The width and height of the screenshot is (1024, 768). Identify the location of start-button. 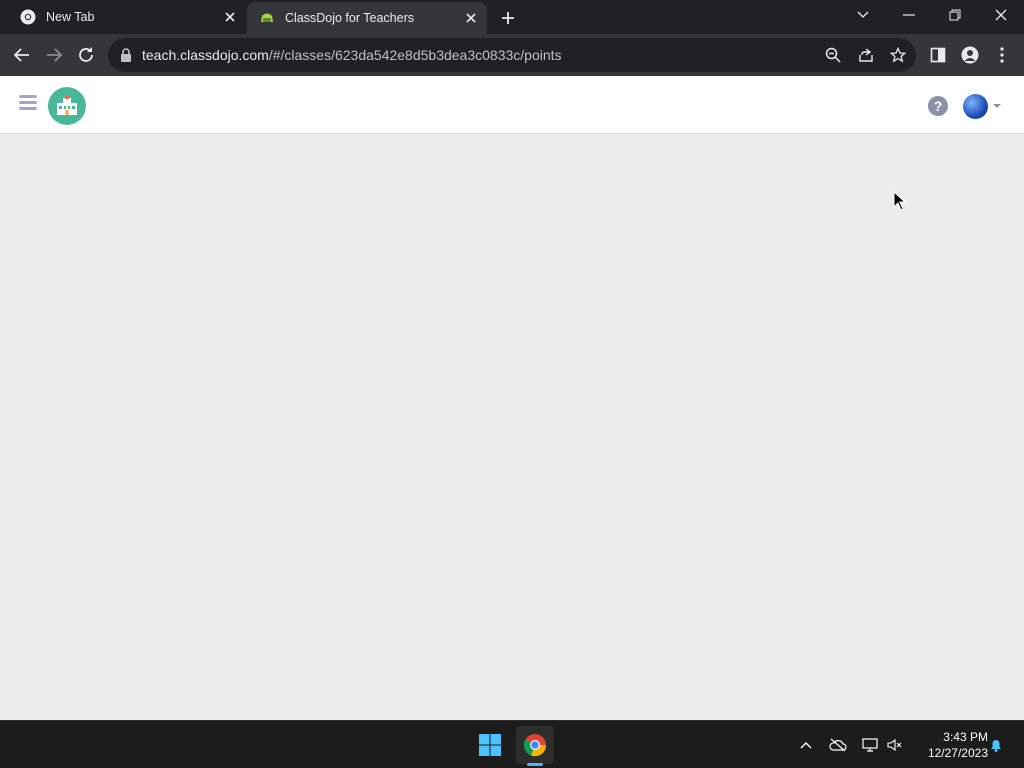
(490, 745).